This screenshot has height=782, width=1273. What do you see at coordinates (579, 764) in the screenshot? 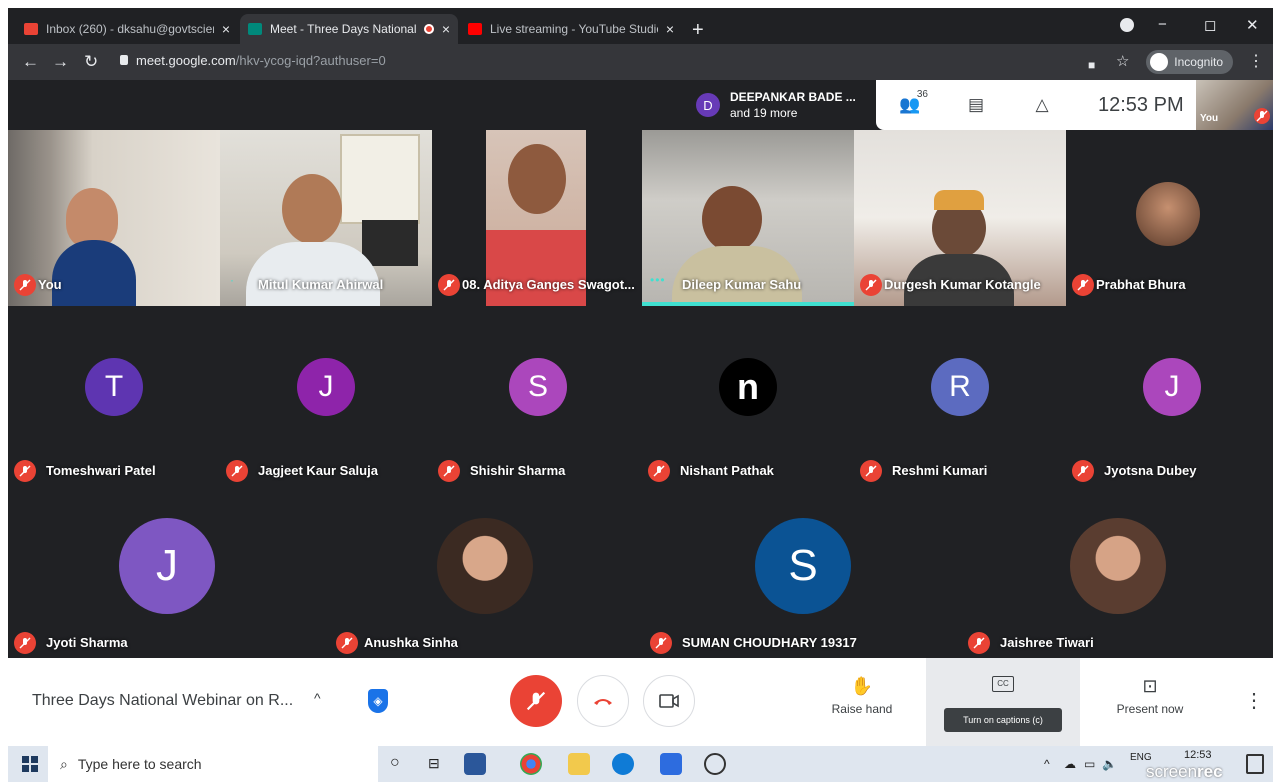
I see `file-explorer-icon` at bounding box center [579, 764].